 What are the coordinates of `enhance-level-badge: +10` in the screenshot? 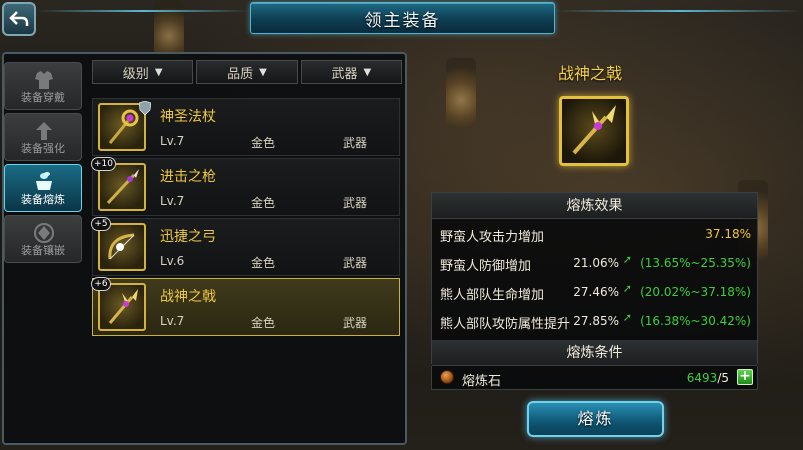 It's located at (103, 164).